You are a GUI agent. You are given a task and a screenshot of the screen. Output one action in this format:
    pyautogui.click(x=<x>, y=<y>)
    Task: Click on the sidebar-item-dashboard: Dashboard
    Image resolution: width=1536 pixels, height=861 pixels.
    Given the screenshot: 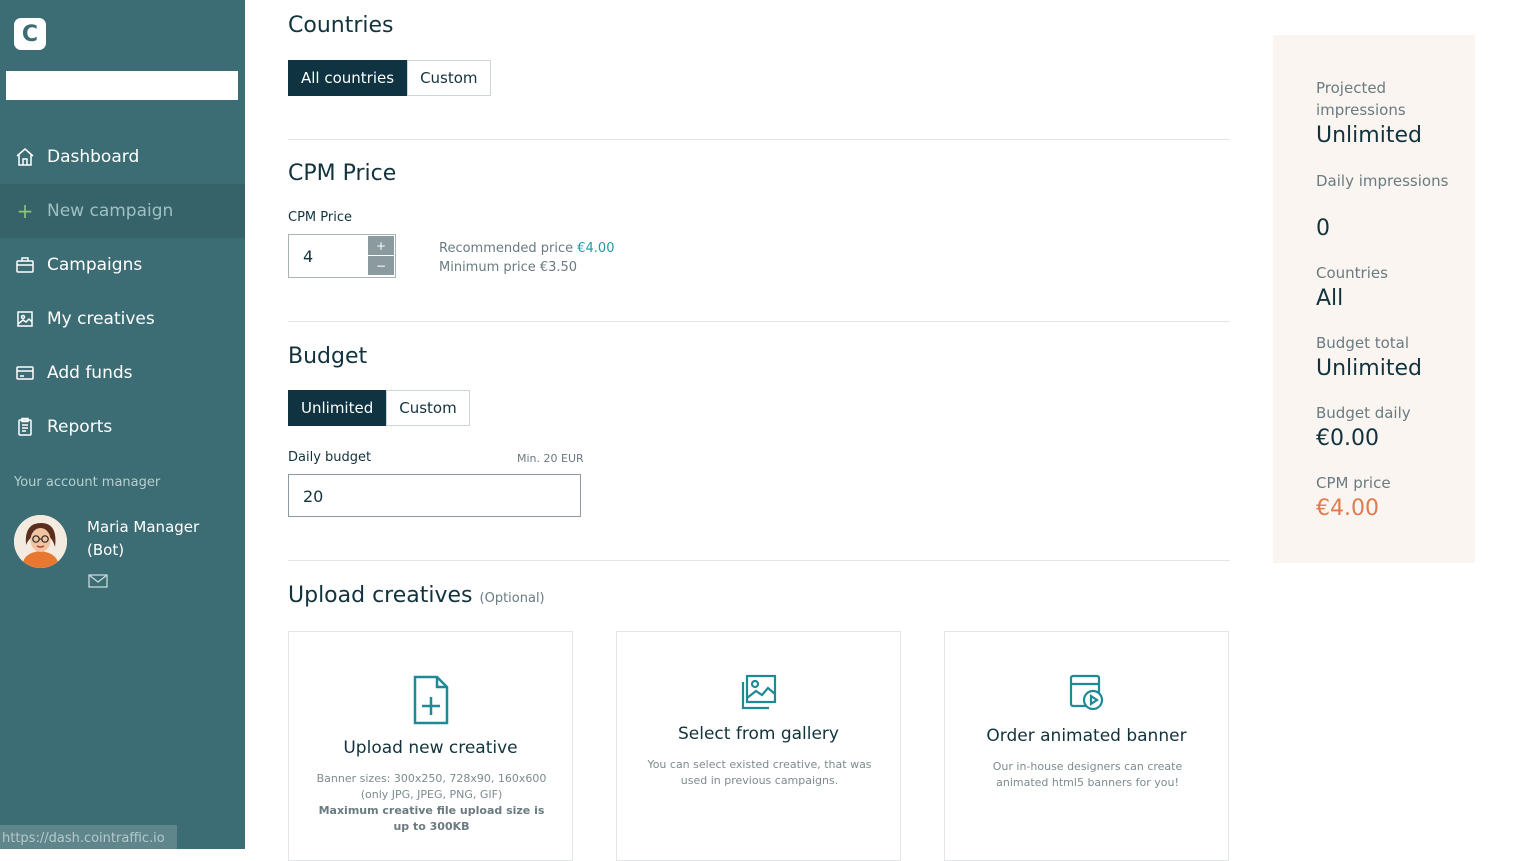 What is the action you would take?
    pyautogui.click(x=122, y=157)
    